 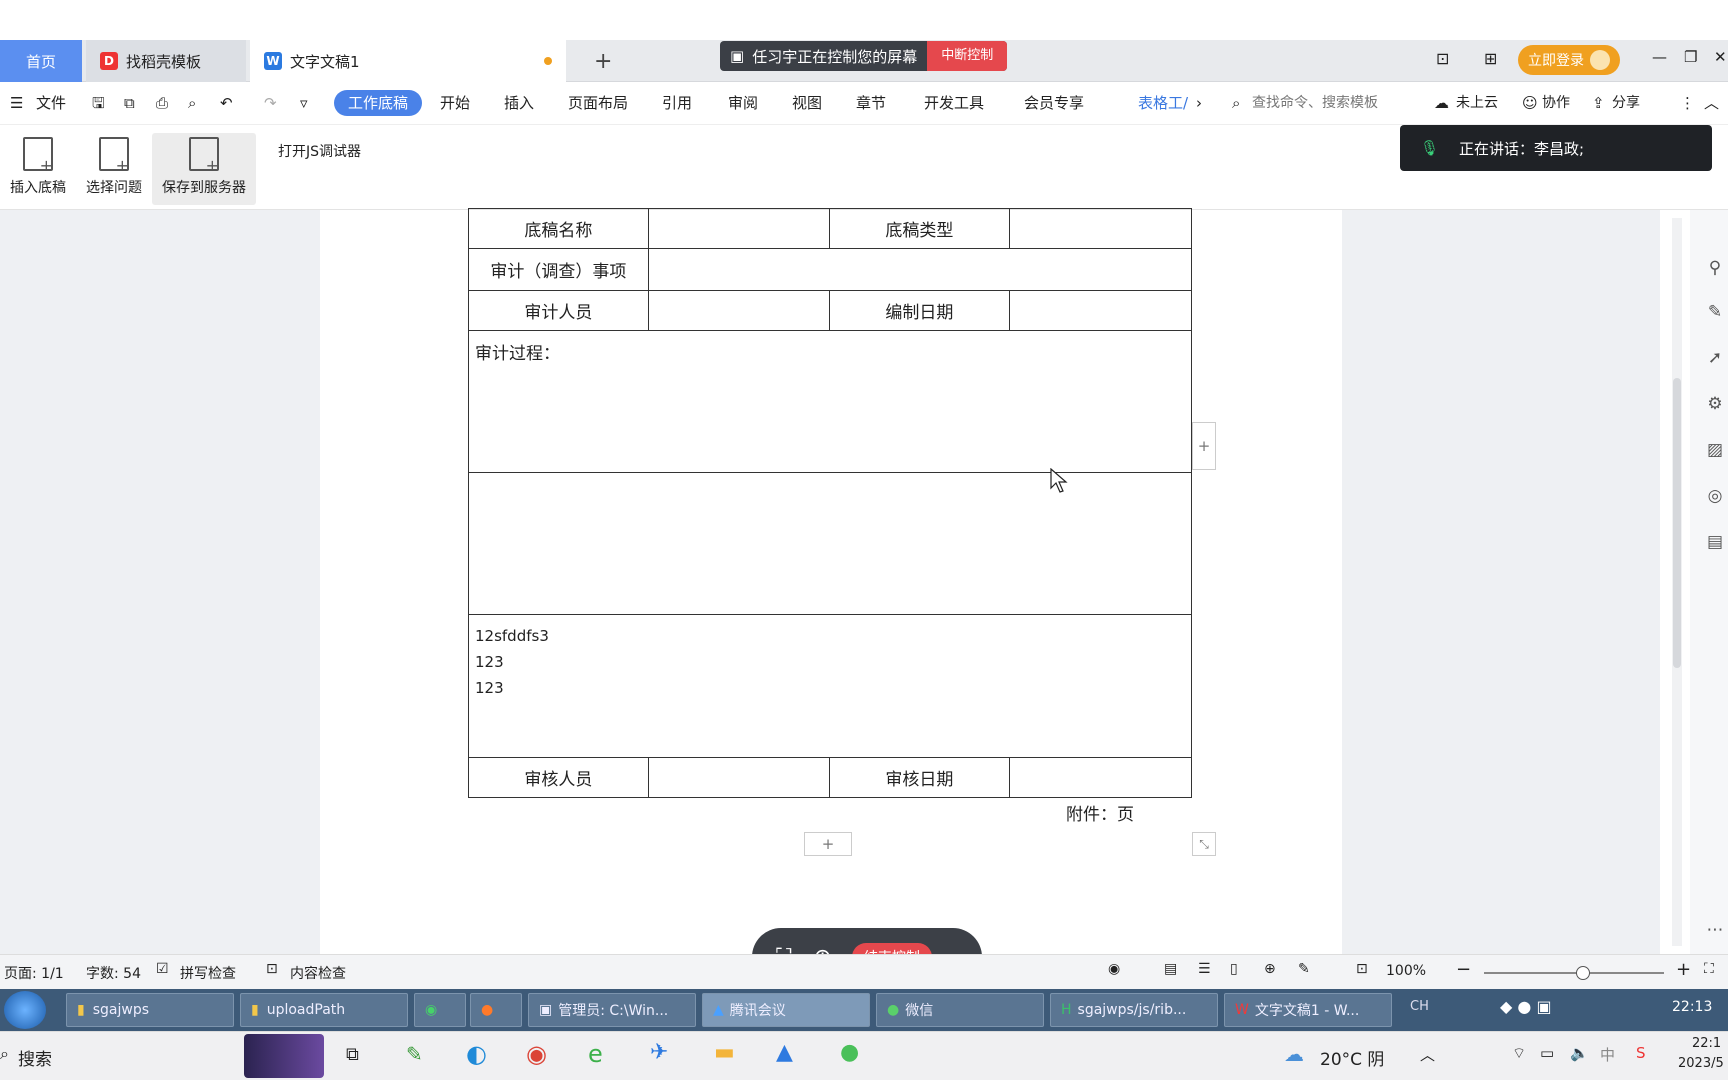 I want to click on taskbar-item-wechat: ● 微信, so click(x=960, y=1010).